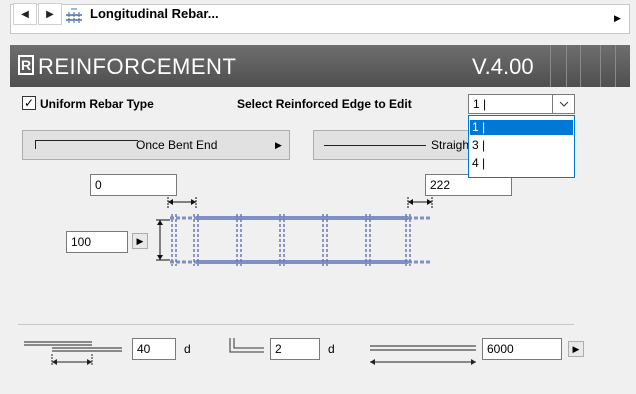  What do you see at coordinates (154, 349) in the screenshot?
I see `lap-length-field: 40` at bounding box center [154, 349].